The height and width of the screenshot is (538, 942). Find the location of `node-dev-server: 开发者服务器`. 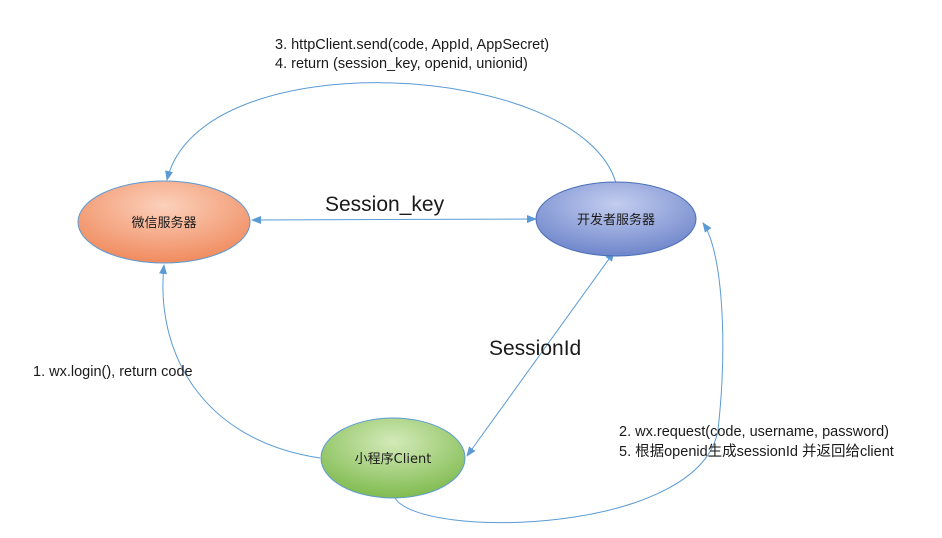

node-dev-server: 开发者服务器 is located at coordinates (616, 219).